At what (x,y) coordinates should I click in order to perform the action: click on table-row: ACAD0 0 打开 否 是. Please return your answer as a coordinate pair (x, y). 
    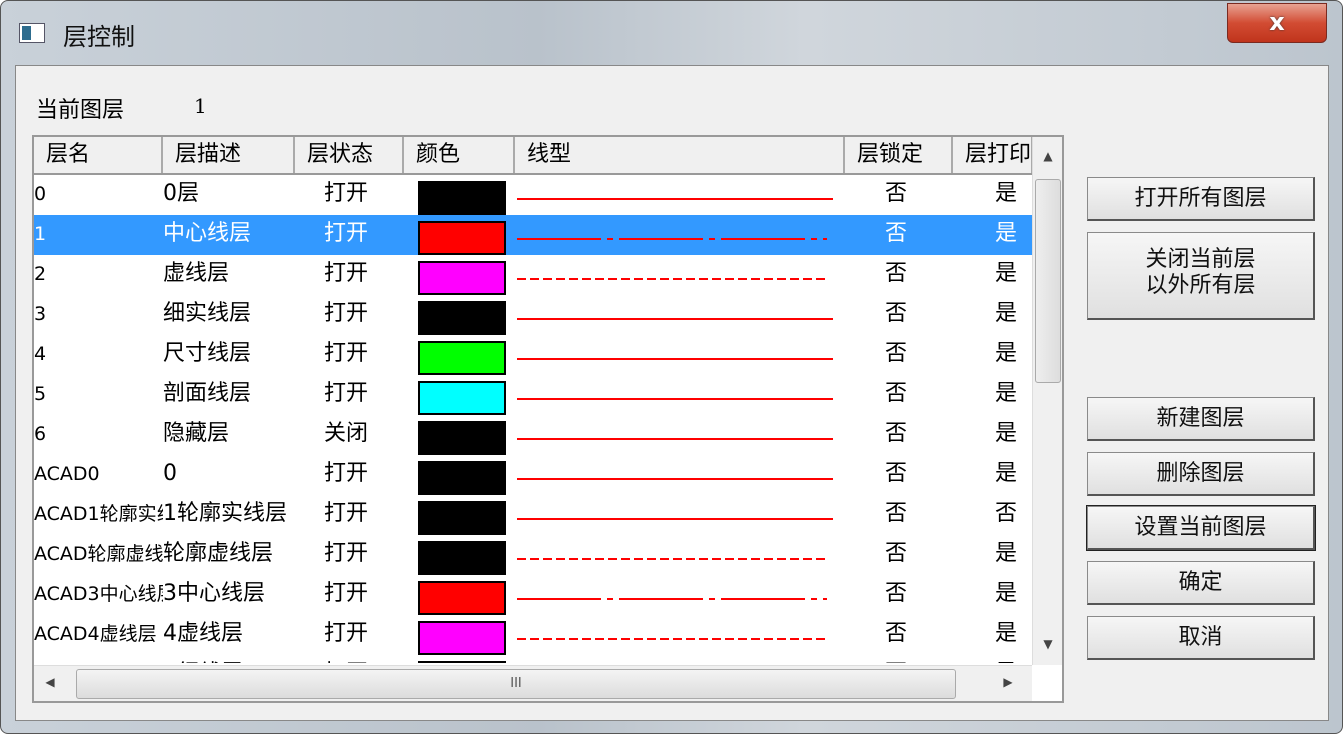
    Looking at the image, I should click on (533, 475).